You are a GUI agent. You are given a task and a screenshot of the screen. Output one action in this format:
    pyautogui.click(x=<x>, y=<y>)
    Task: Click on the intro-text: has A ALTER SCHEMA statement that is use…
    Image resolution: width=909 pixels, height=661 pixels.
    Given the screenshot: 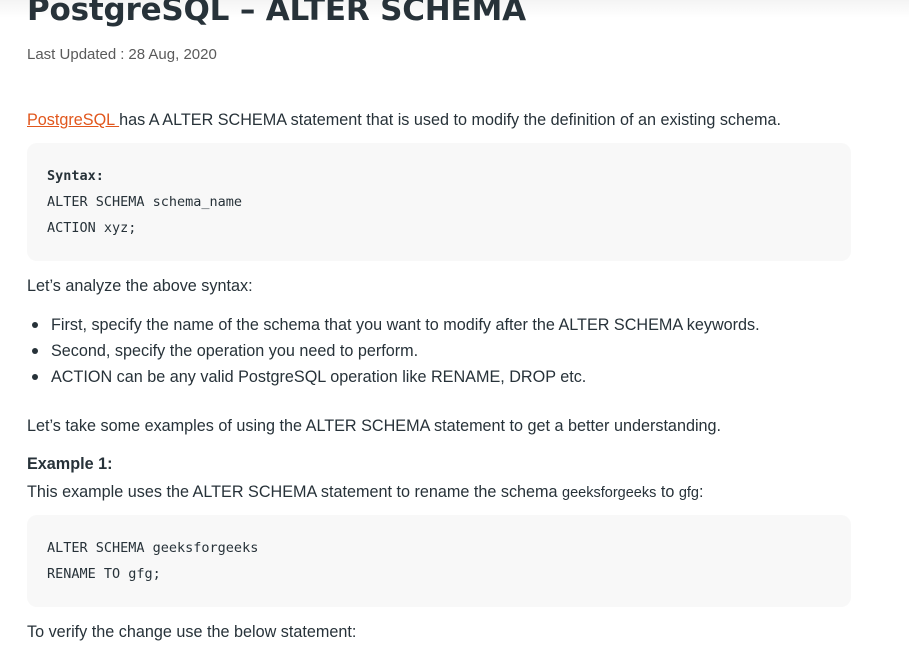 What is the action you would take?
    pyautogui.click(x=450, y=120)
    